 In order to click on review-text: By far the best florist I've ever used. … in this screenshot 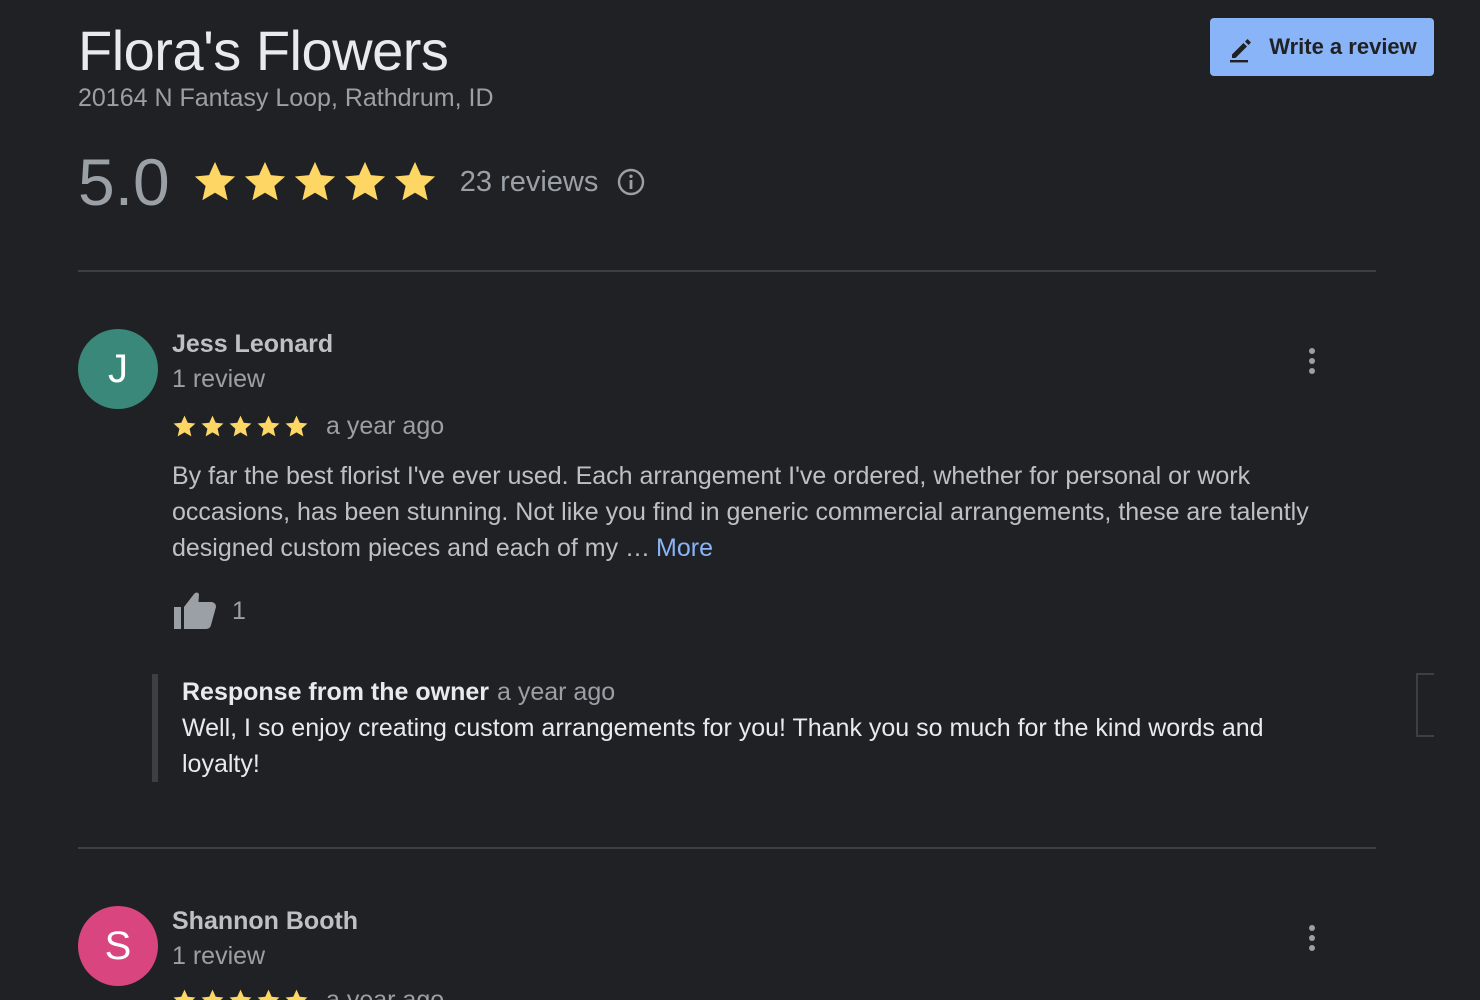, I will do `click(772, 512)`.